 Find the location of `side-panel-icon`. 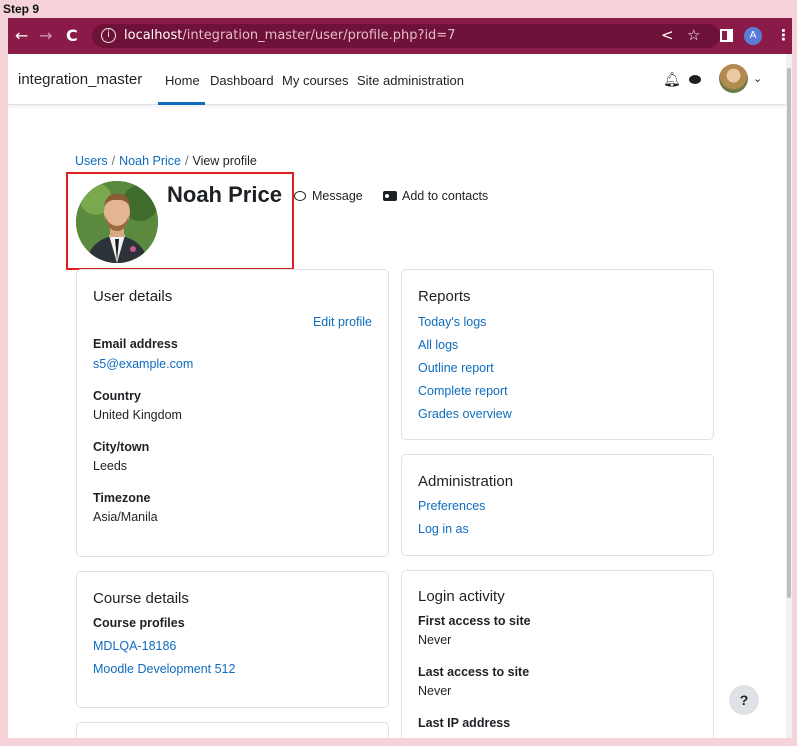

side-panel-icon is located at coordinates (726, 35).